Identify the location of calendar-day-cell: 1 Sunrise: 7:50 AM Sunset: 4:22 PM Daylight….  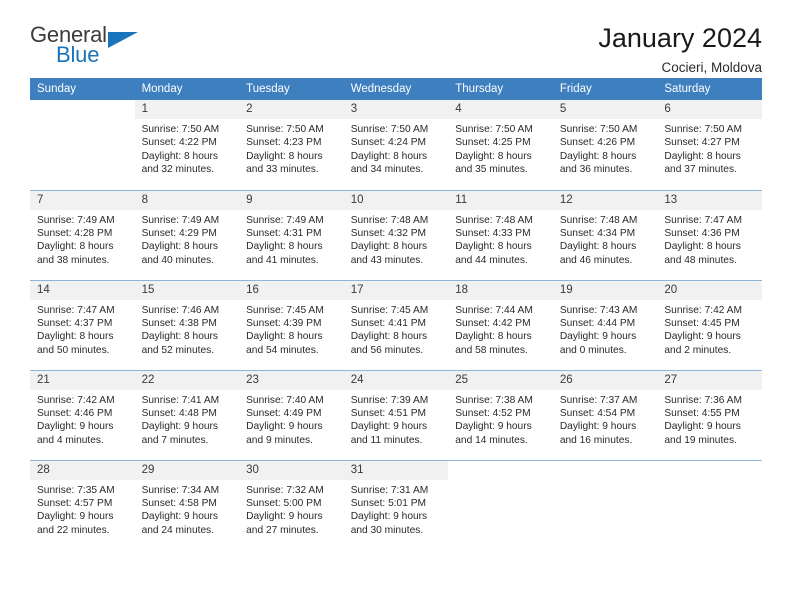
(187, 145).